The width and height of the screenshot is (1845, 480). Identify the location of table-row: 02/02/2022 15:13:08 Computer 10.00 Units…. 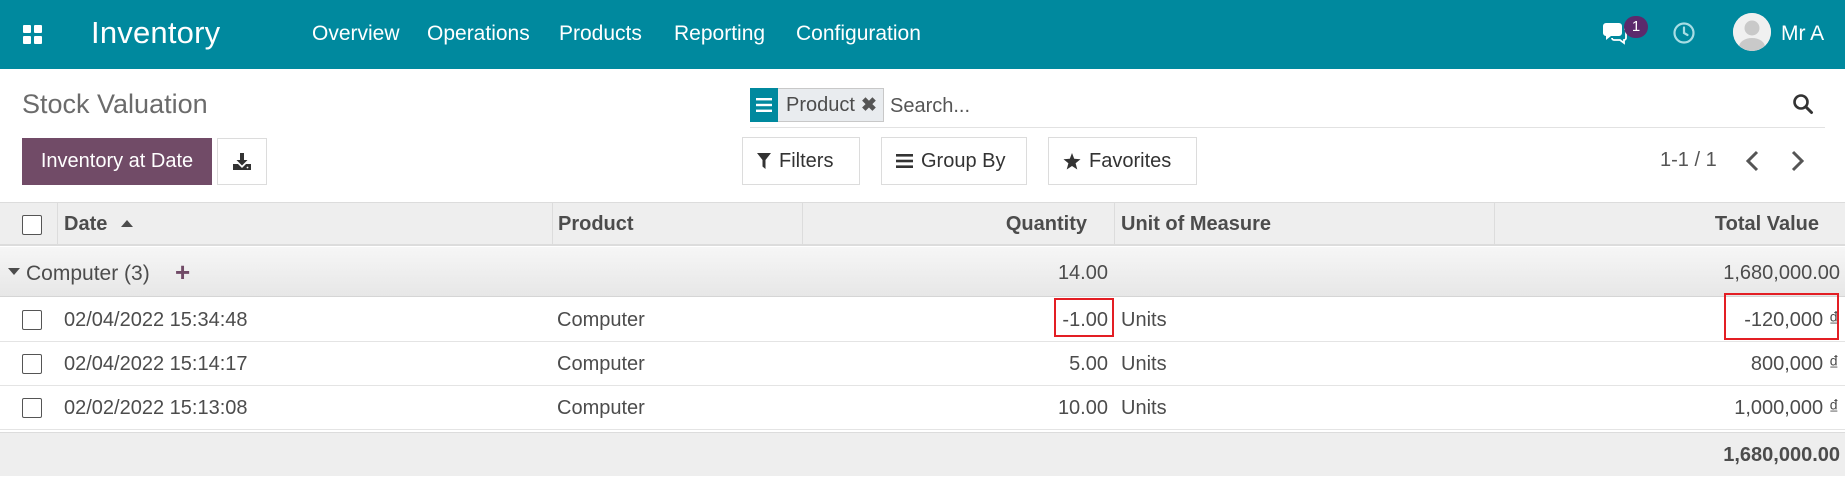
(922, 408).